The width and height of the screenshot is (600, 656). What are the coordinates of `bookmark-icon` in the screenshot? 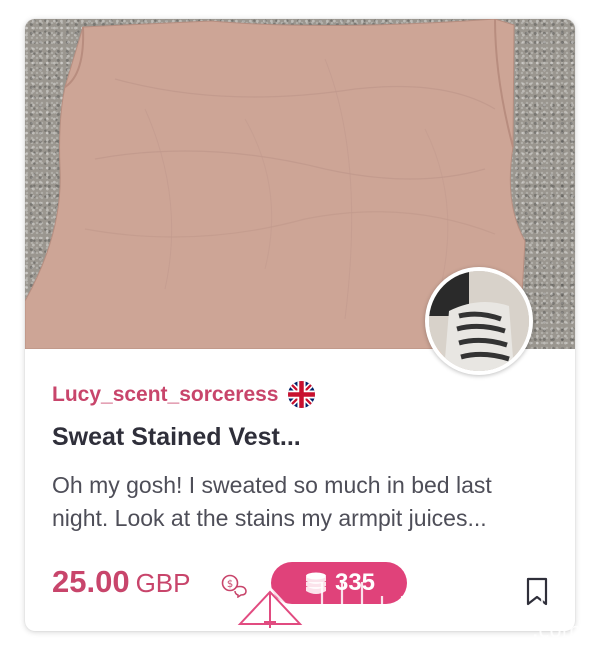 It's located at (537, 592).